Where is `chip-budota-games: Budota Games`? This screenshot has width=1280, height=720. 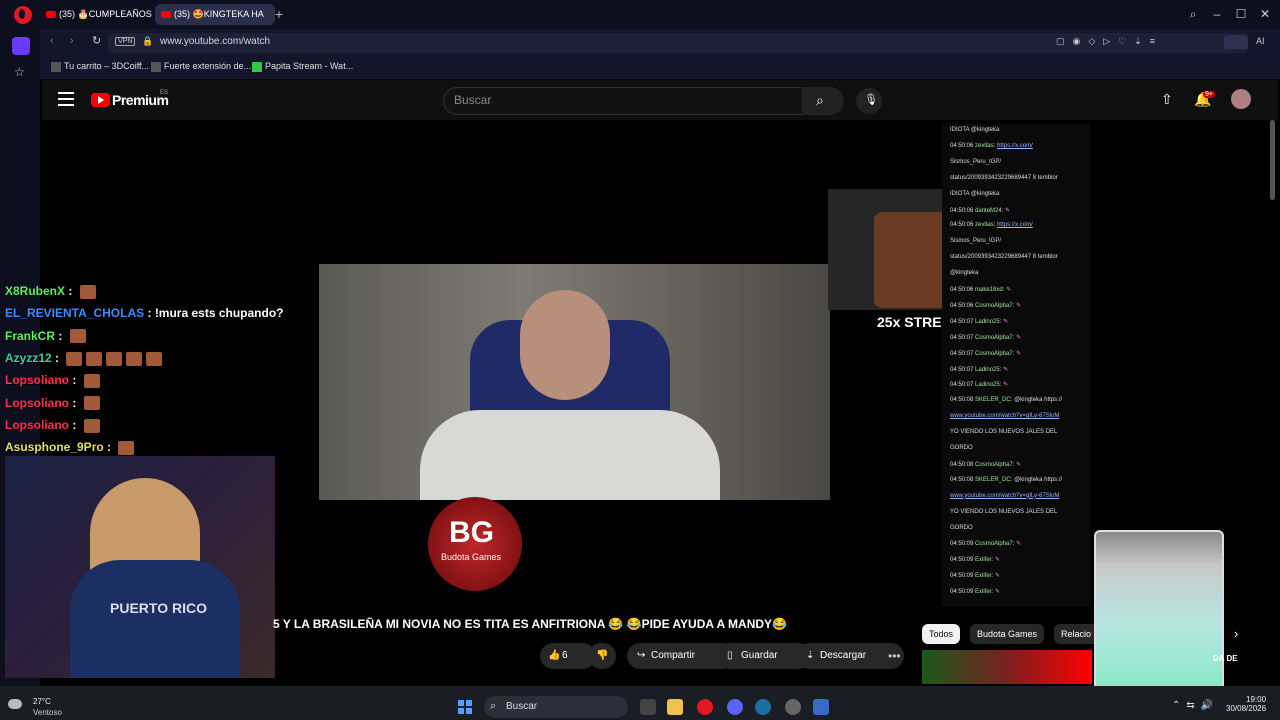 chip-budota-games: Budota Games is located at coordinates (1007, 634).